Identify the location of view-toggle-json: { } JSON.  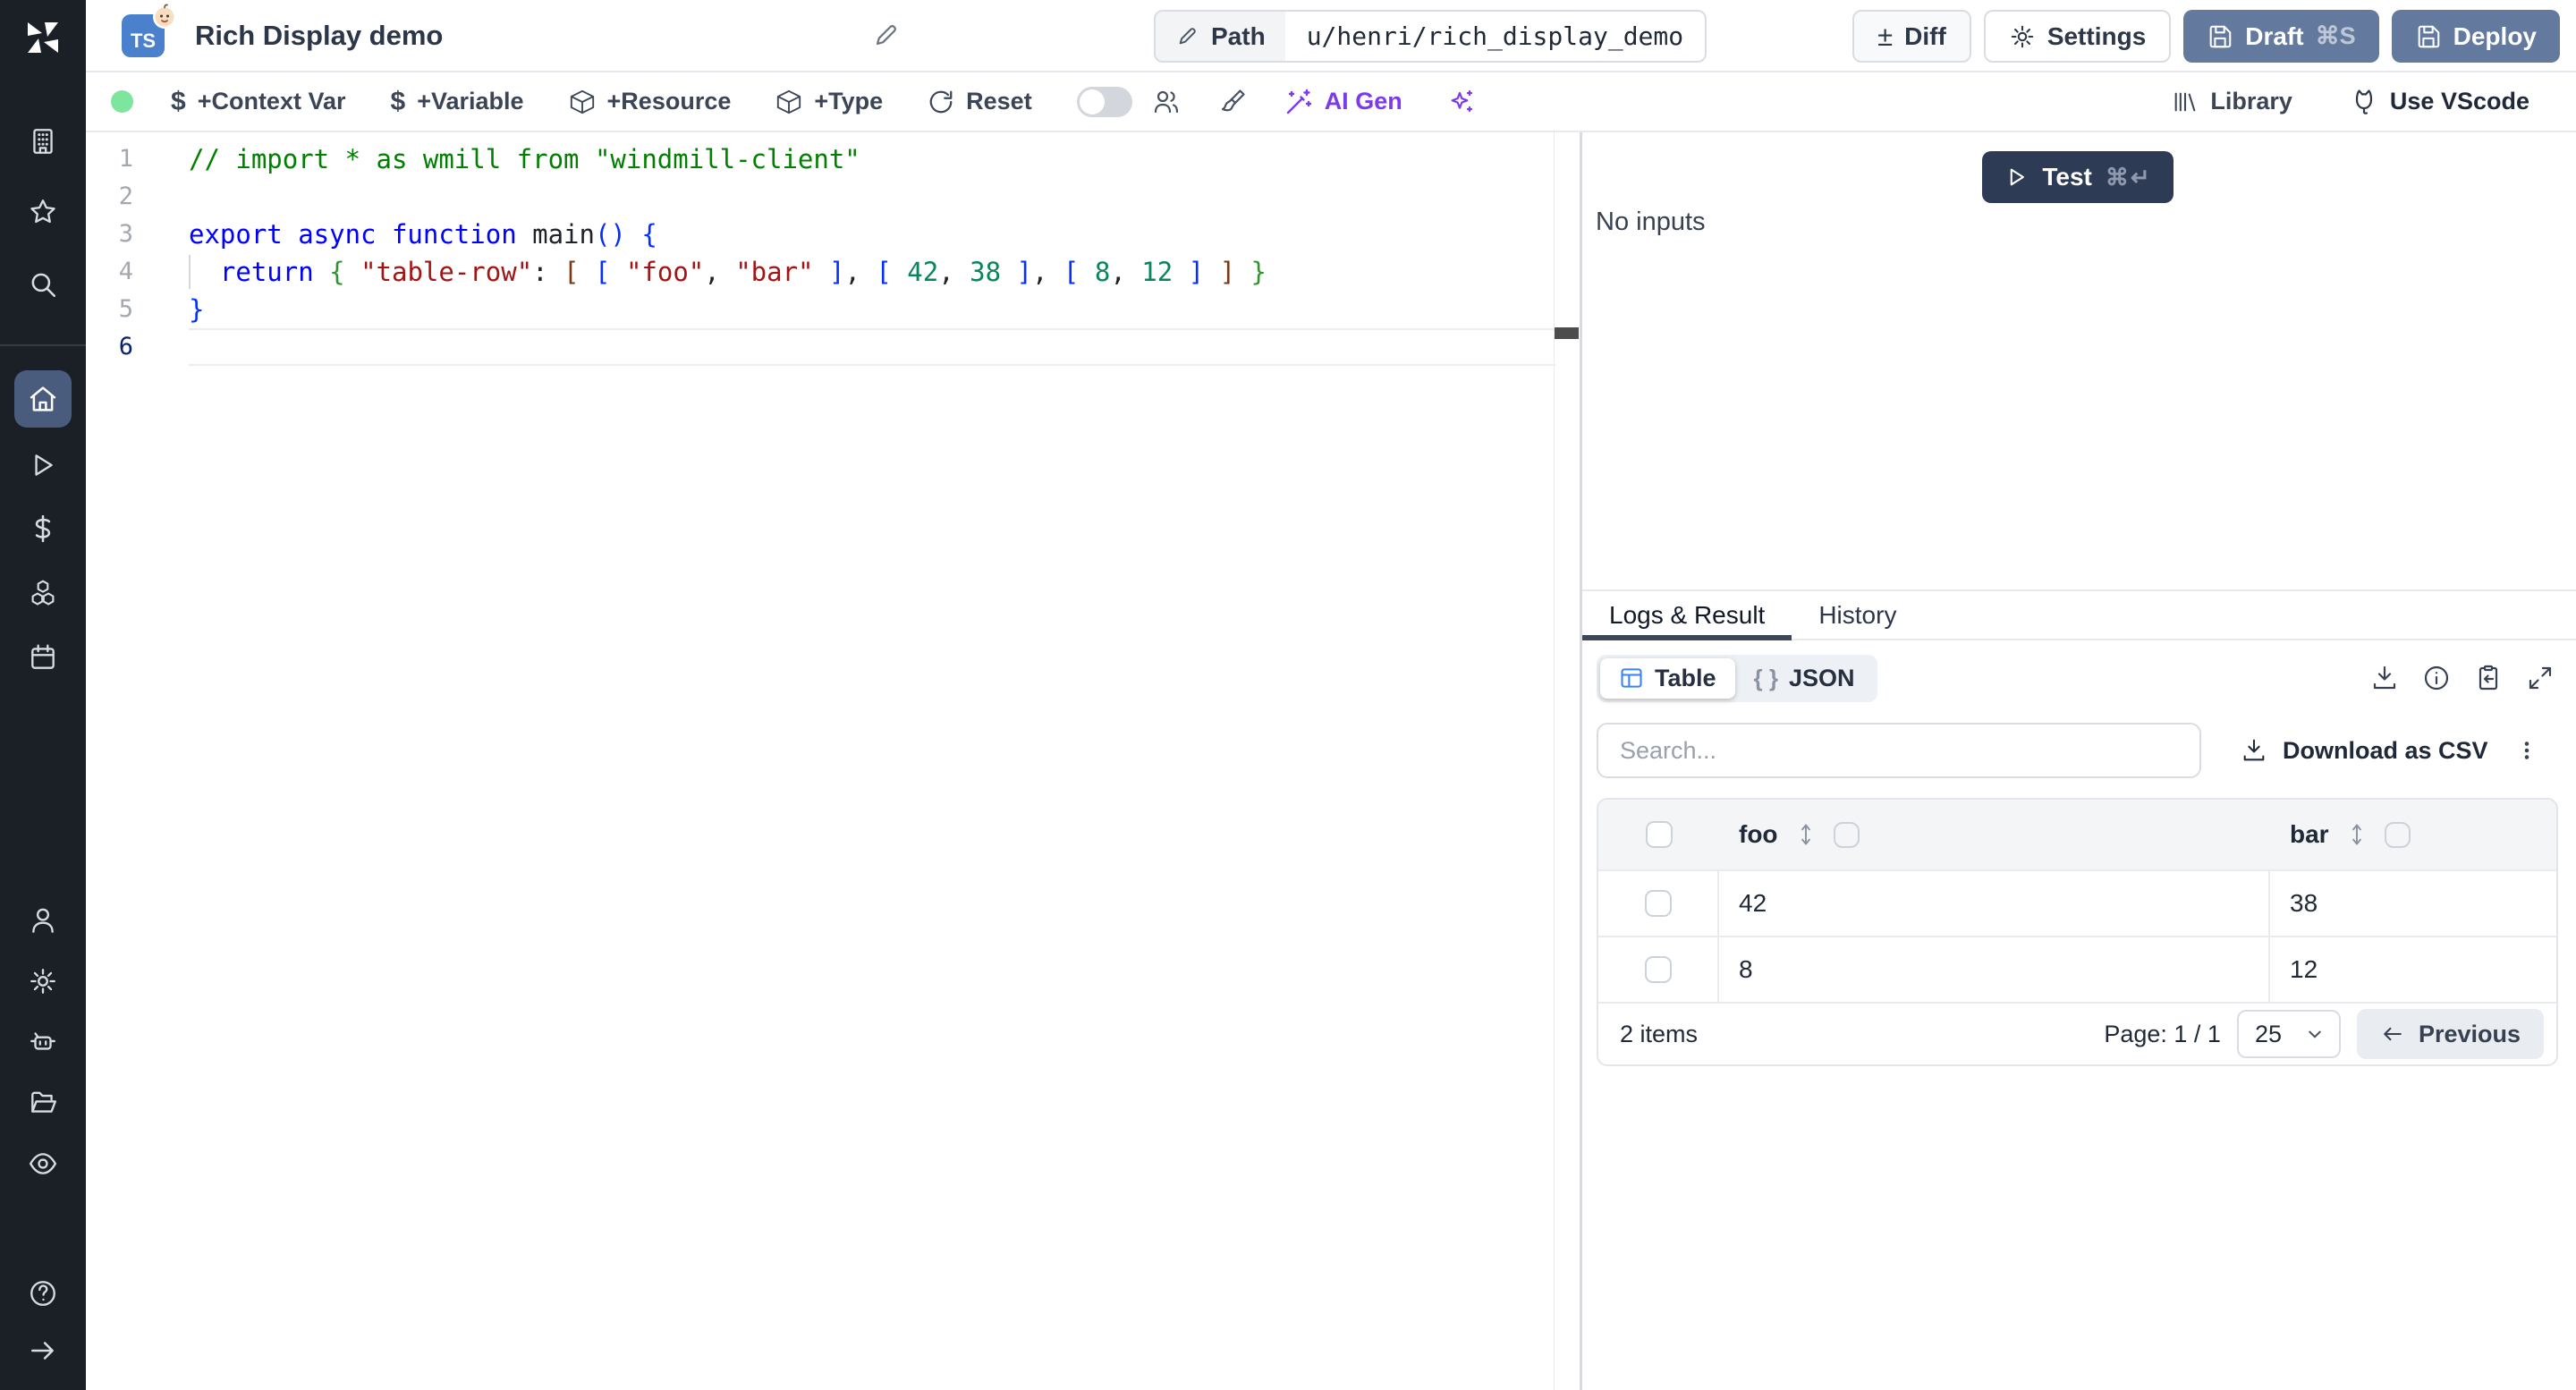
(1804, 678).